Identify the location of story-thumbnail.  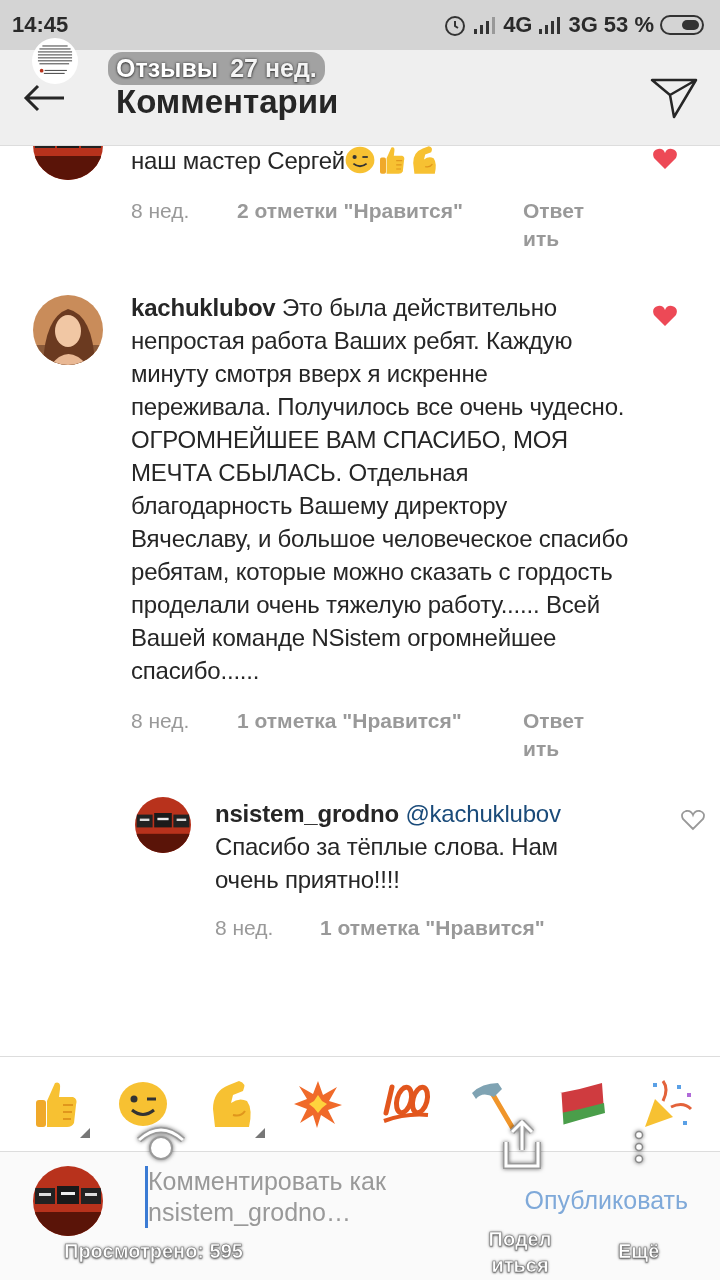
(55, 61).